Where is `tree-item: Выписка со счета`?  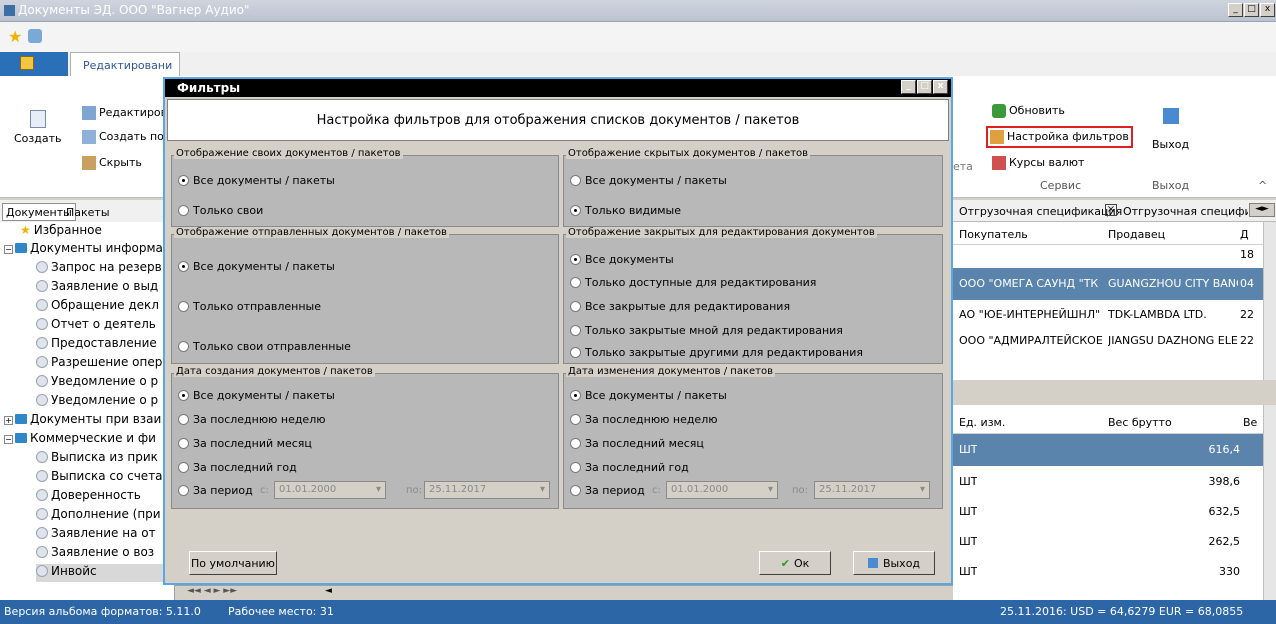 tree-item: Выписка со счета is located at coordinates (99, 478).